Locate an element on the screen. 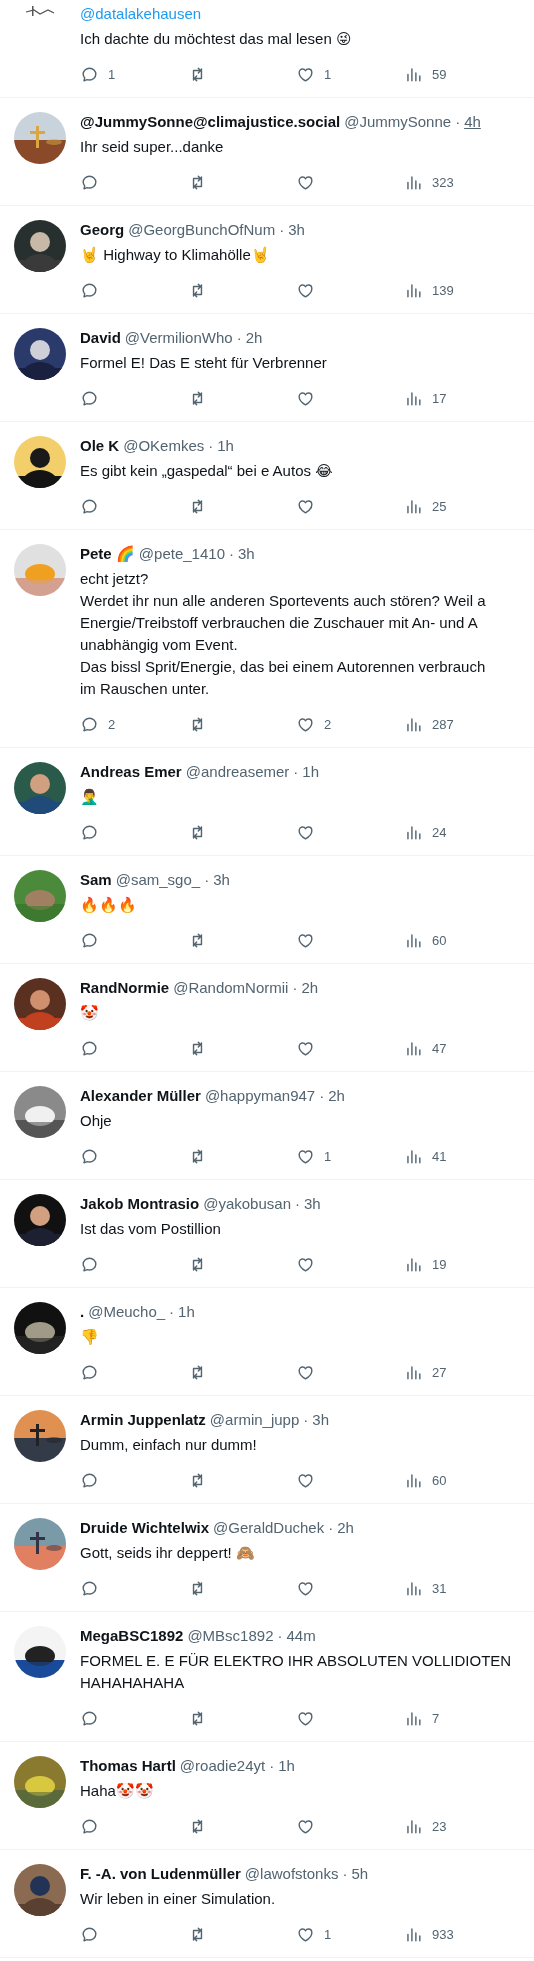 The image size is (534, 1961). views-button: 17 is located at coordinates (425, 398).